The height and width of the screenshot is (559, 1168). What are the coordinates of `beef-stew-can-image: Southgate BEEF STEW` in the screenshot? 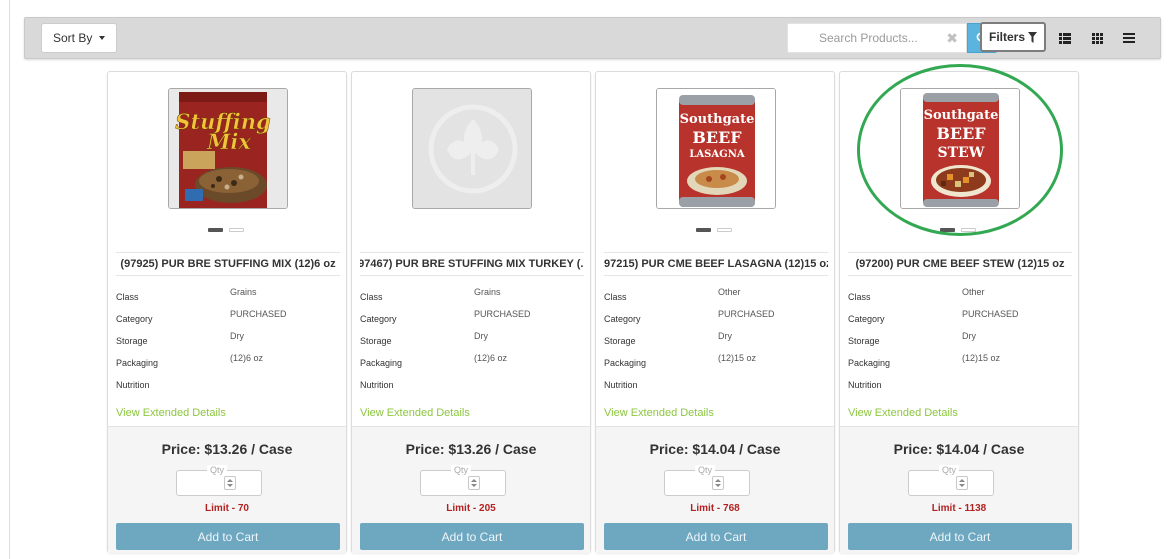 It's located at (960, 148).